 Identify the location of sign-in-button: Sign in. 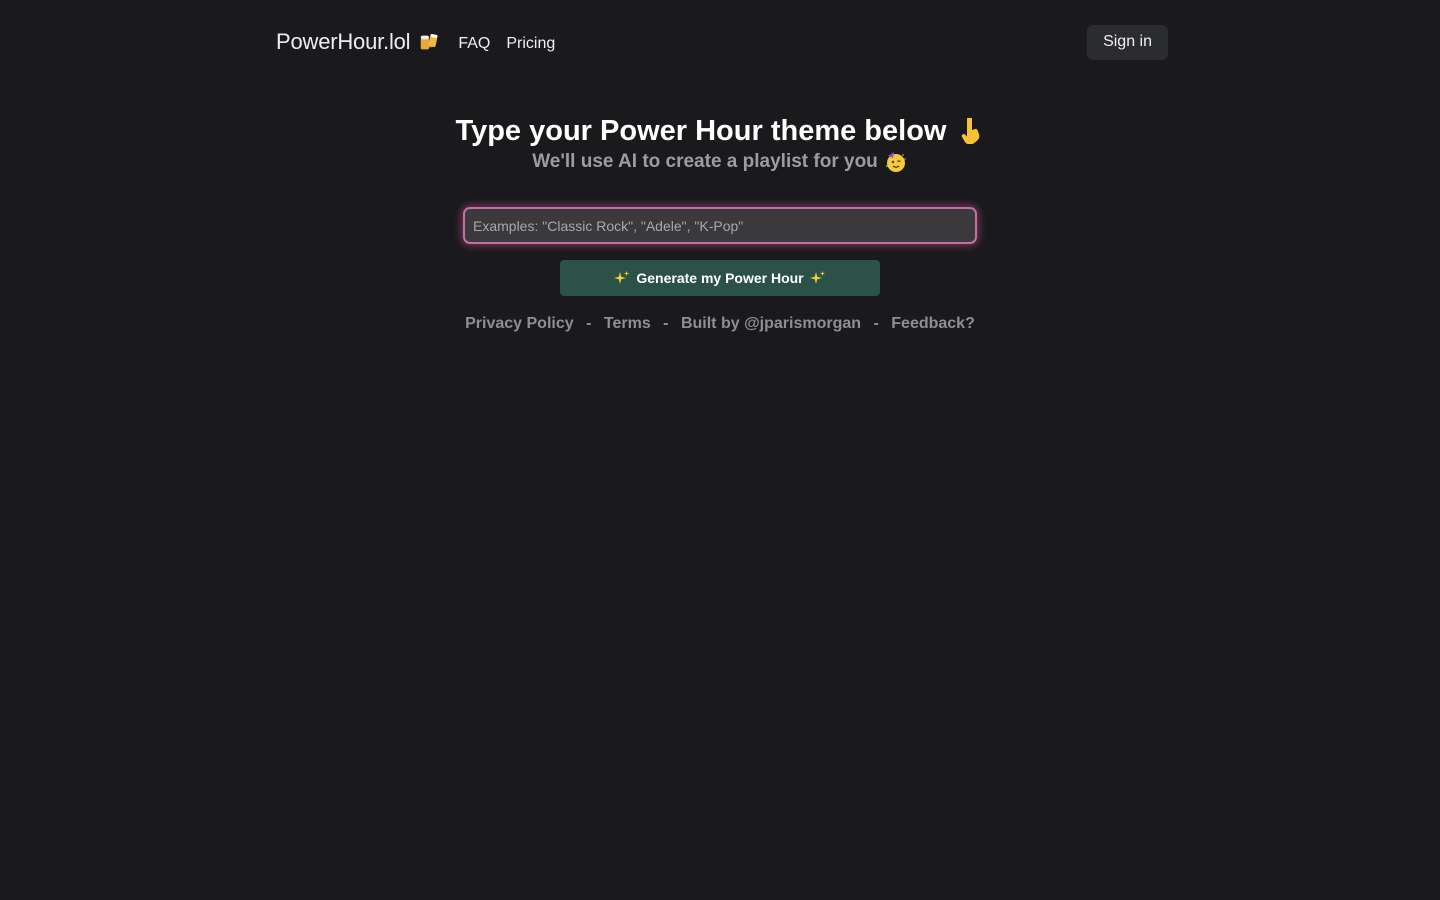
(1127, 42).